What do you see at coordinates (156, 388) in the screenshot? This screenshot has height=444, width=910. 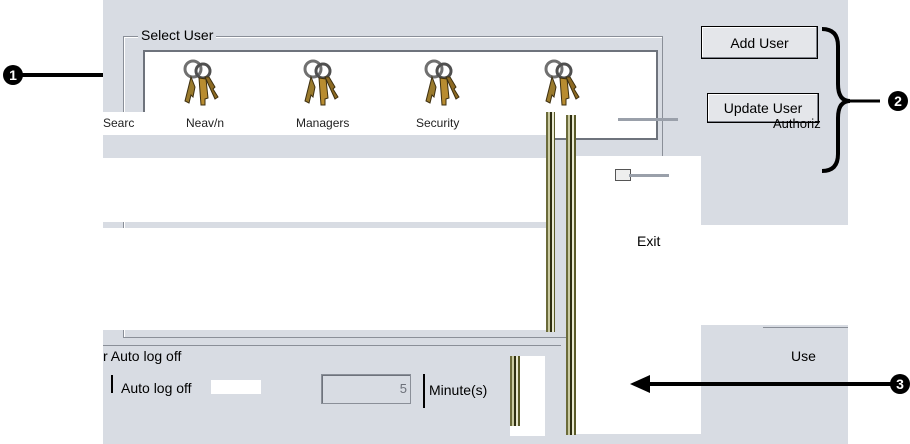 I see `auto-logoff-label: Auto log off` at bounding box center [156, 388].